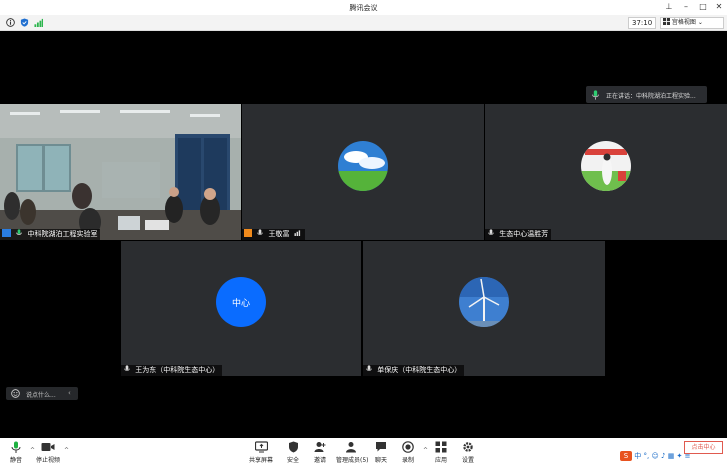 Image resolution: width=727 pixels, height=466 pixels. I want to click on stop-video-label: 停止视频, so click(47, 460).